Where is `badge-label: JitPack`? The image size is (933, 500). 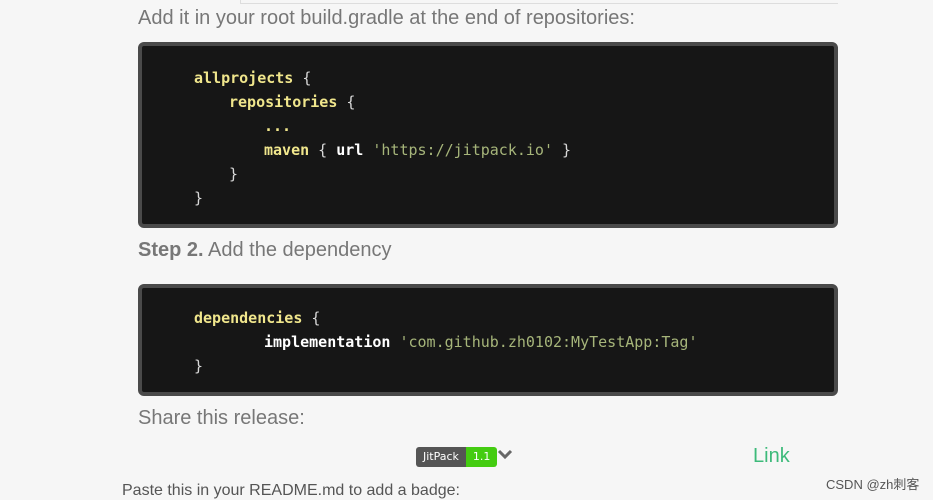
badge-label: JitPack is located at coordinates (441, 457).